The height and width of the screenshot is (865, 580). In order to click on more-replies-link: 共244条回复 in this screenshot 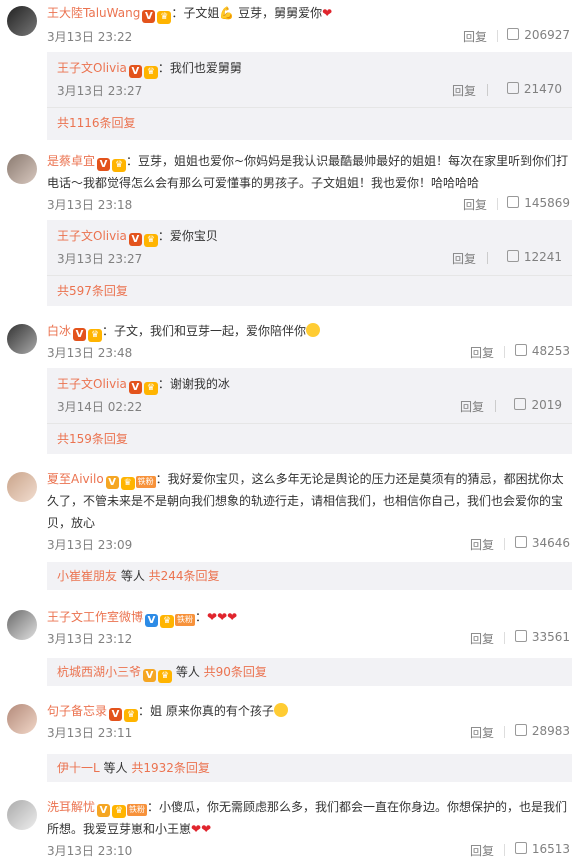, I will do `click(184, 576)`.